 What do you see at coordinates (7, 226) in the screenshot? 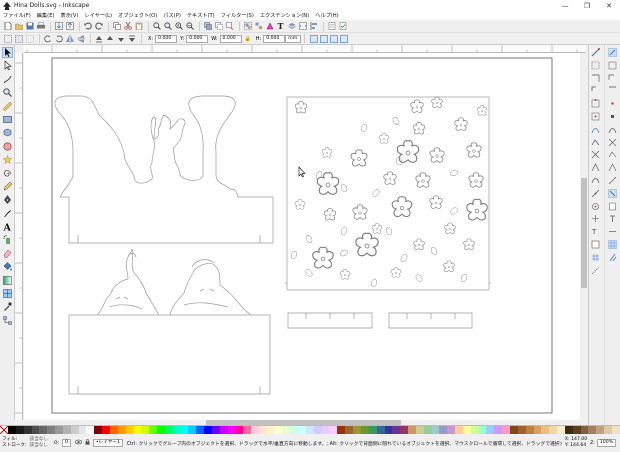
I see `text-tool-icon: A` at bounding box center [7, 226].